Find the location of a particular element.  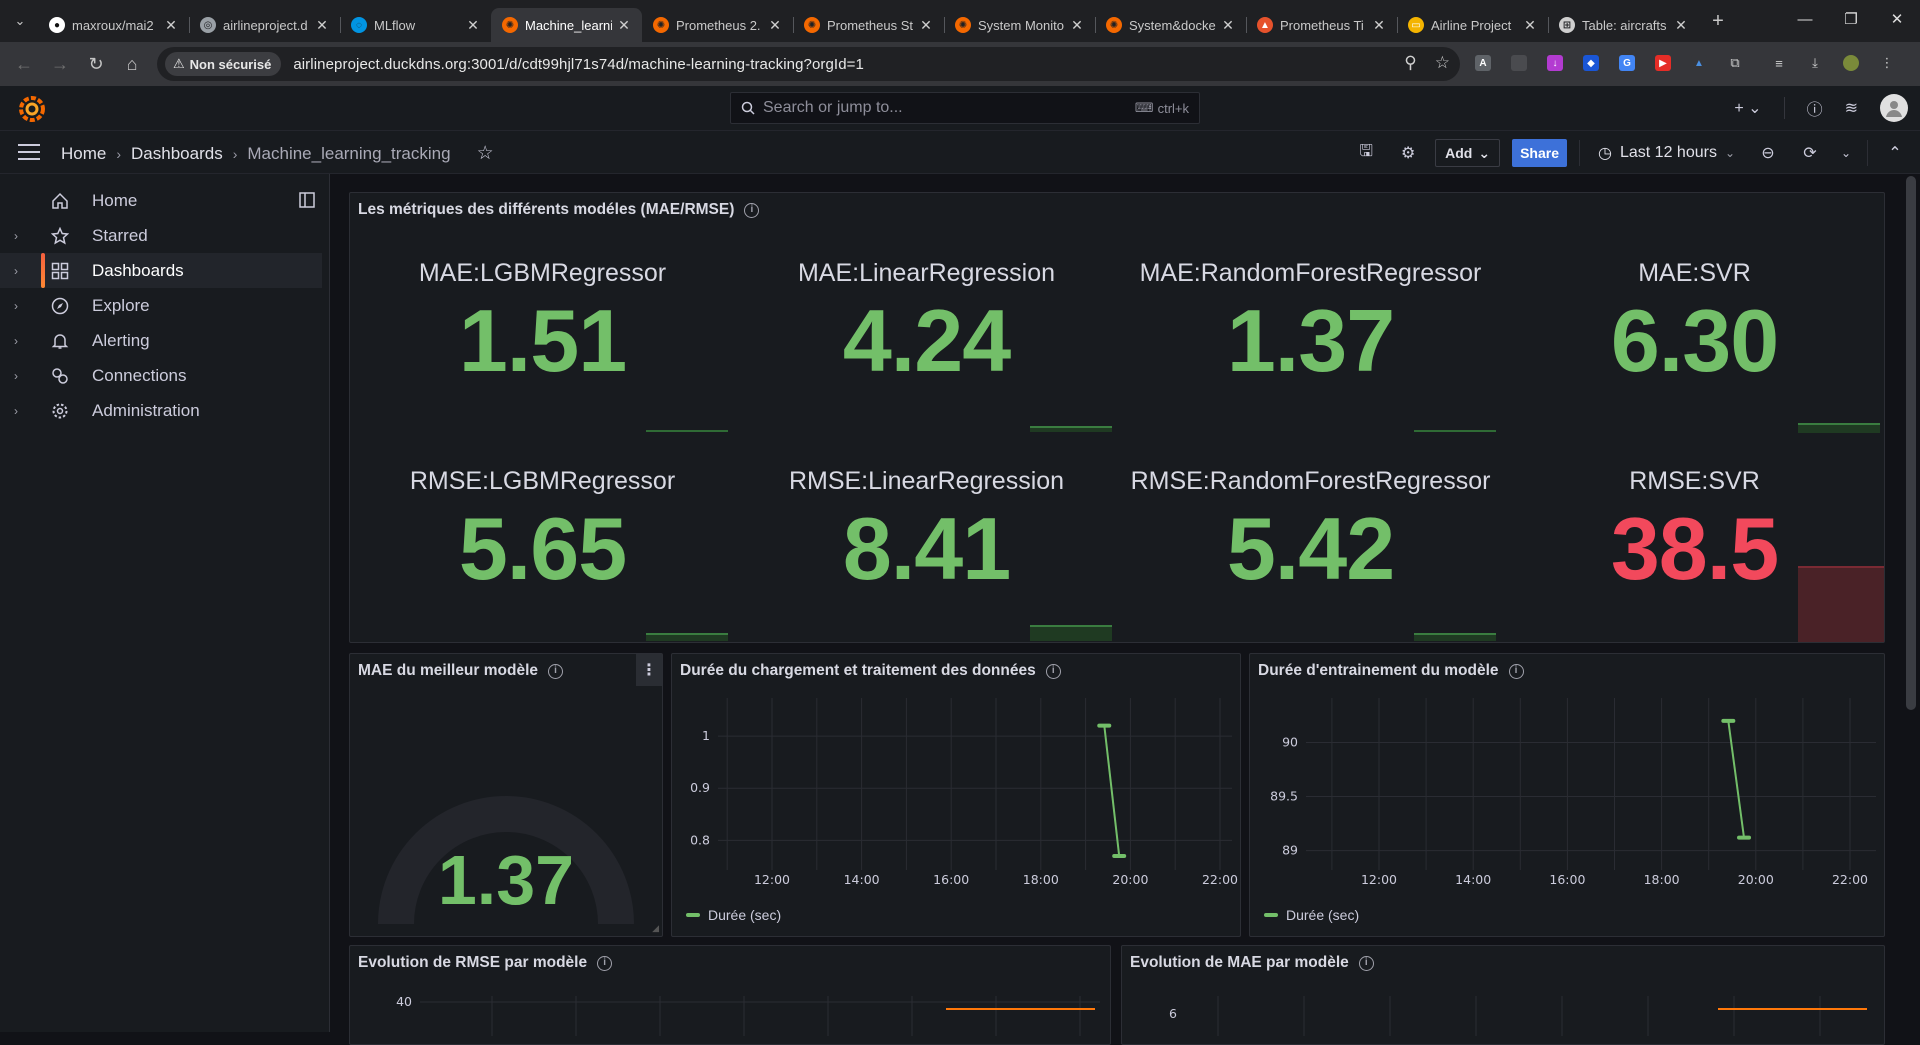

browser-tab: ✺ Machine_learni ✕ is located at coordinates (566, 25).